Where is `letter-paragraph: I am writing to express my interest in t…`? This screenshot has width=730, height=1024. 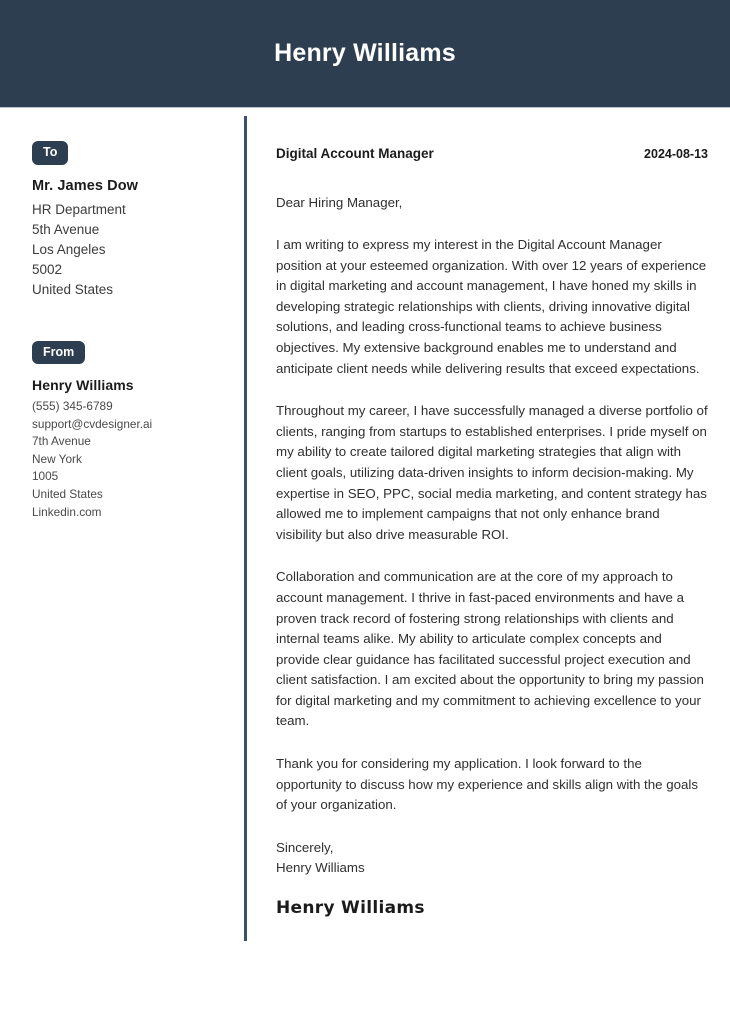
letter-paragraph: I am writing to express my interest in t… is located at coordinates (491, 306).